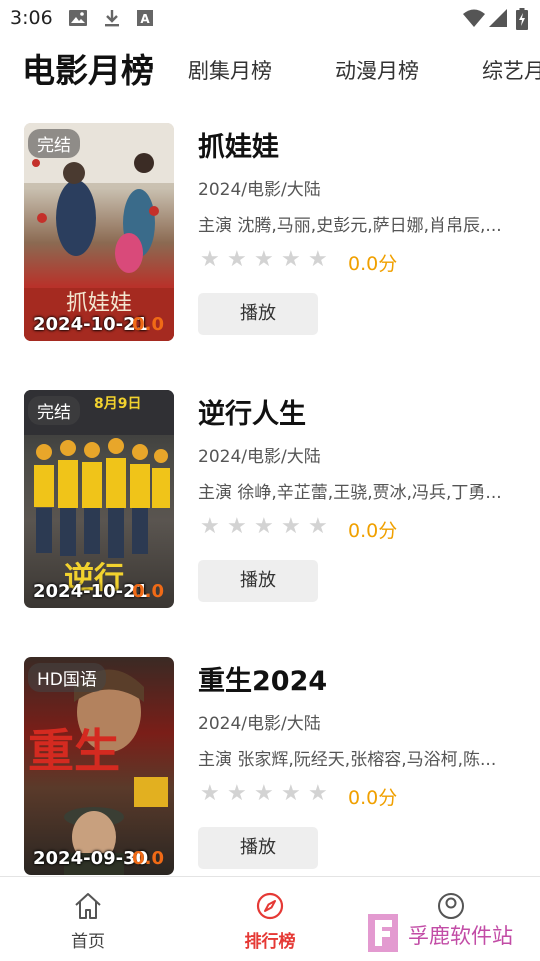  I want to click on compass-icon, so click(270, 906).